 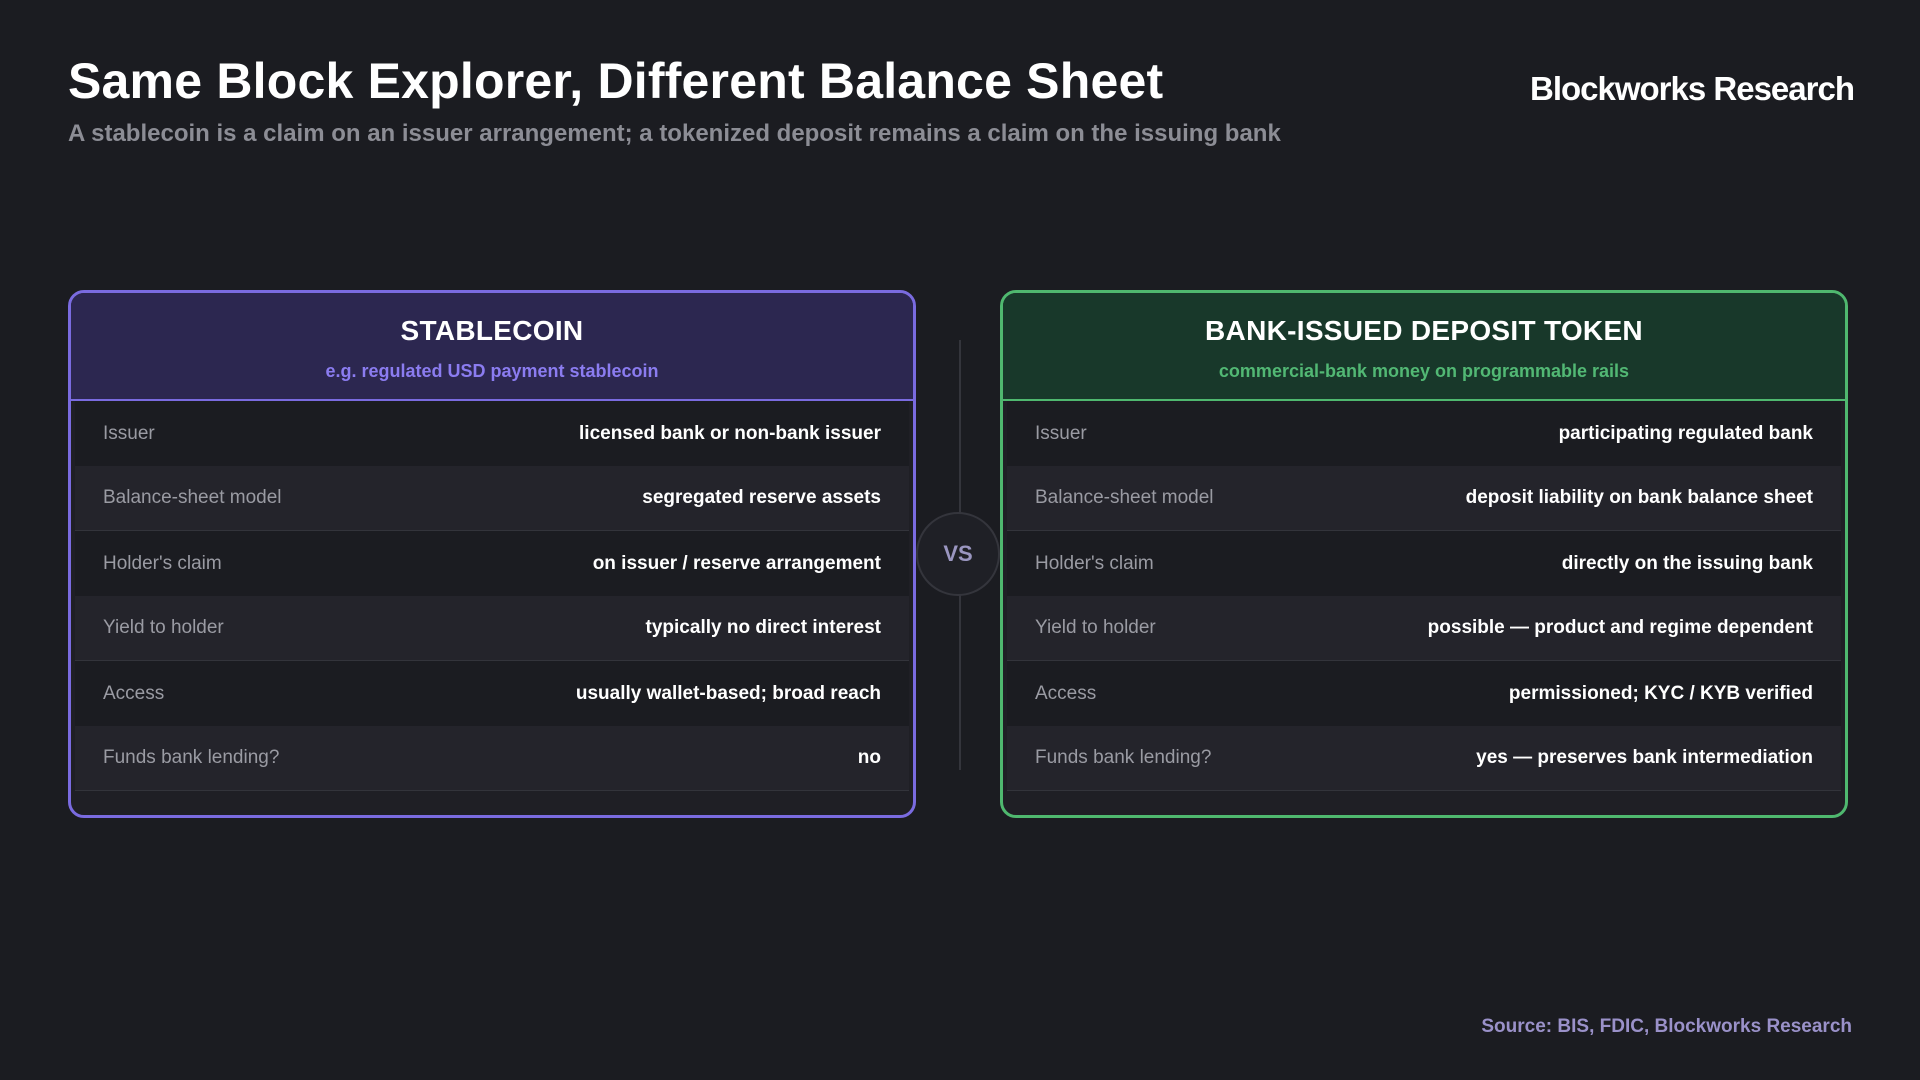 I want to click on row-value: participating regulated bank, so click(x=1685, y=433).